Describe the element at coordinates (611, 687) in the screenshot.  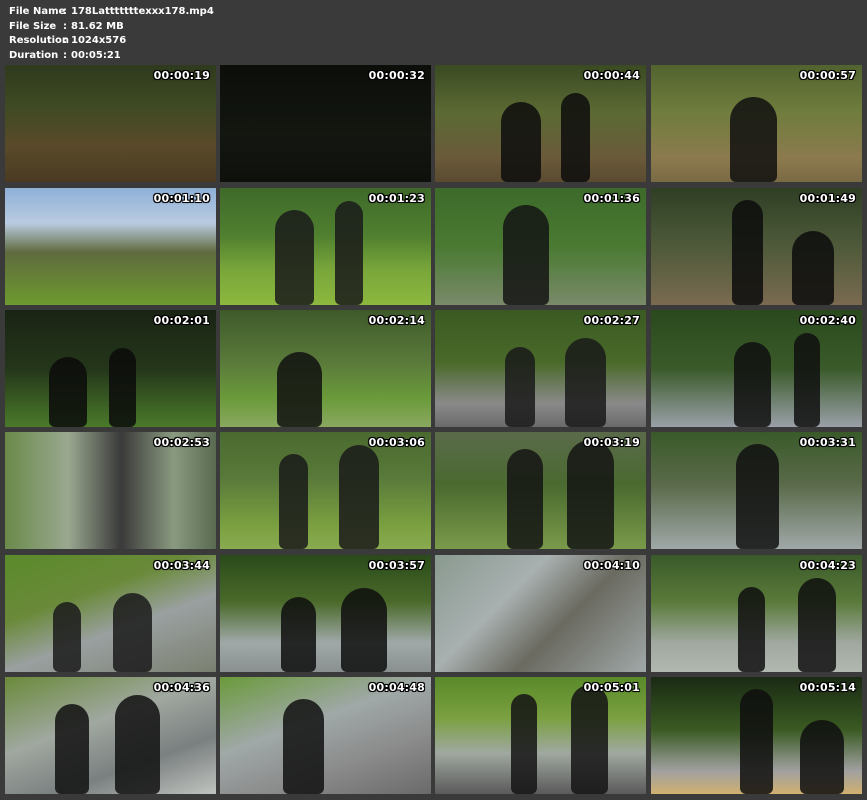
I see `timestamp-label: 00:05:01` at that location.